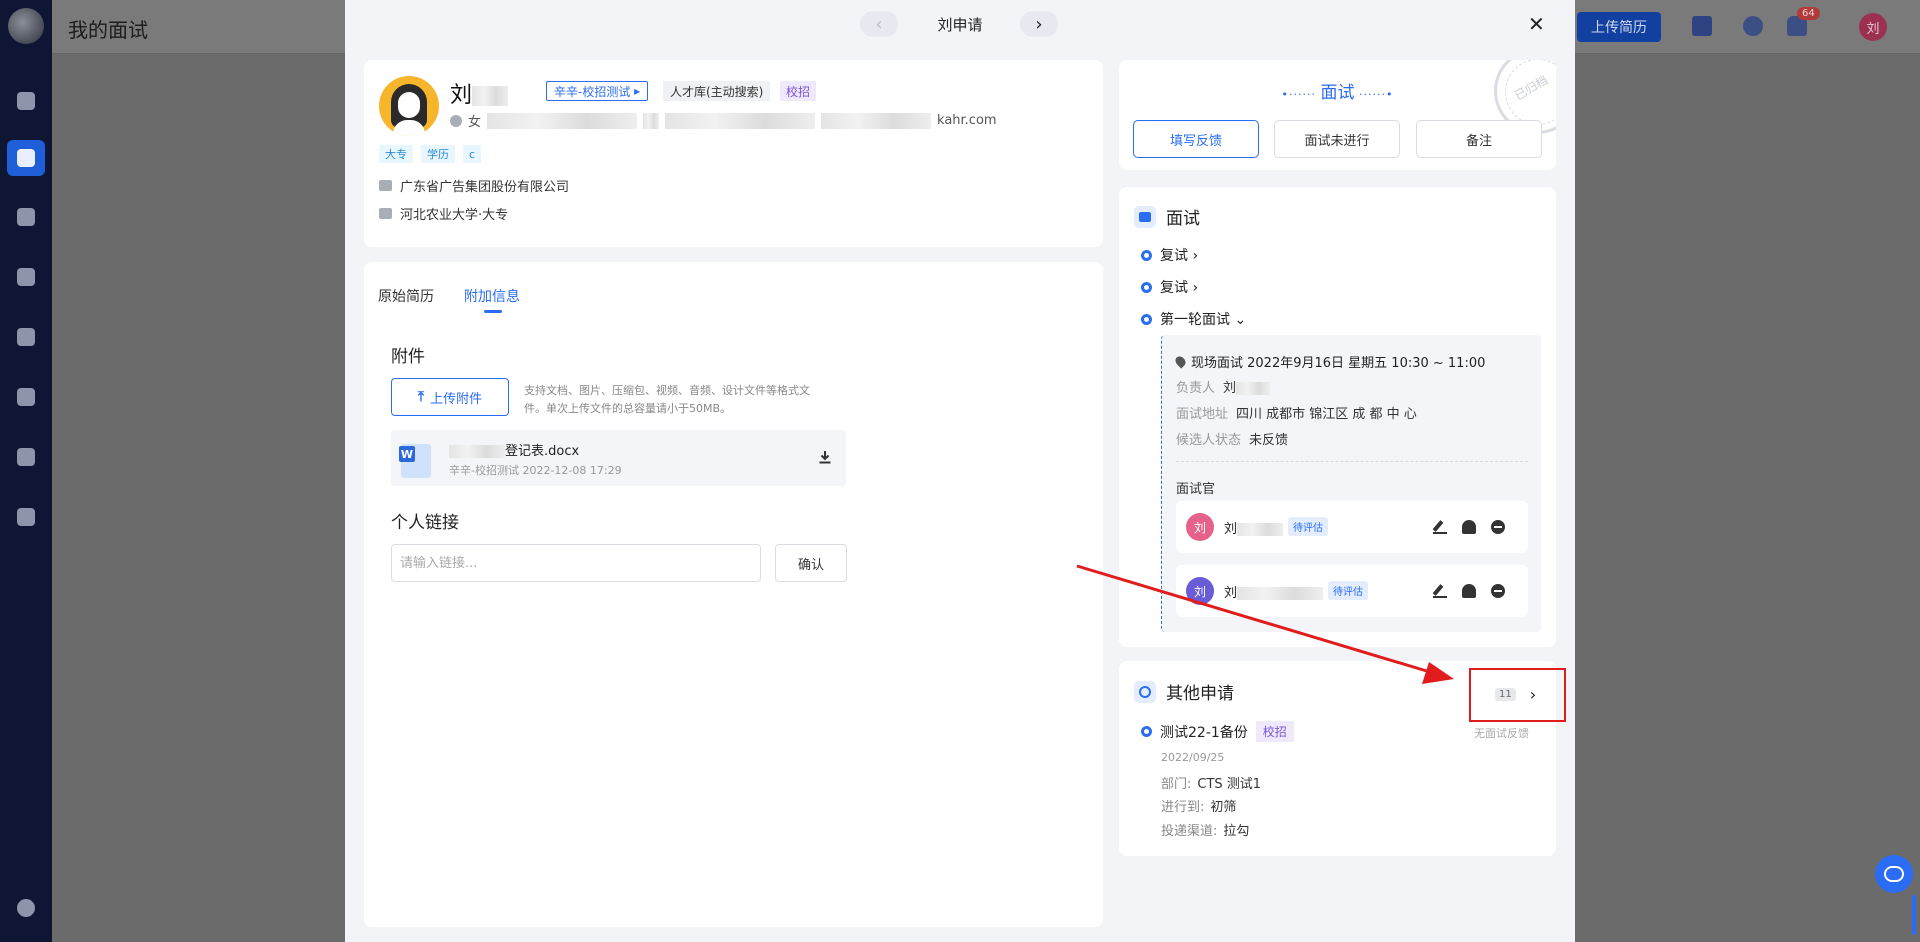 This screenshot has height=942, width=1920. I want to click on nav-user-icon, so click(26, 337).